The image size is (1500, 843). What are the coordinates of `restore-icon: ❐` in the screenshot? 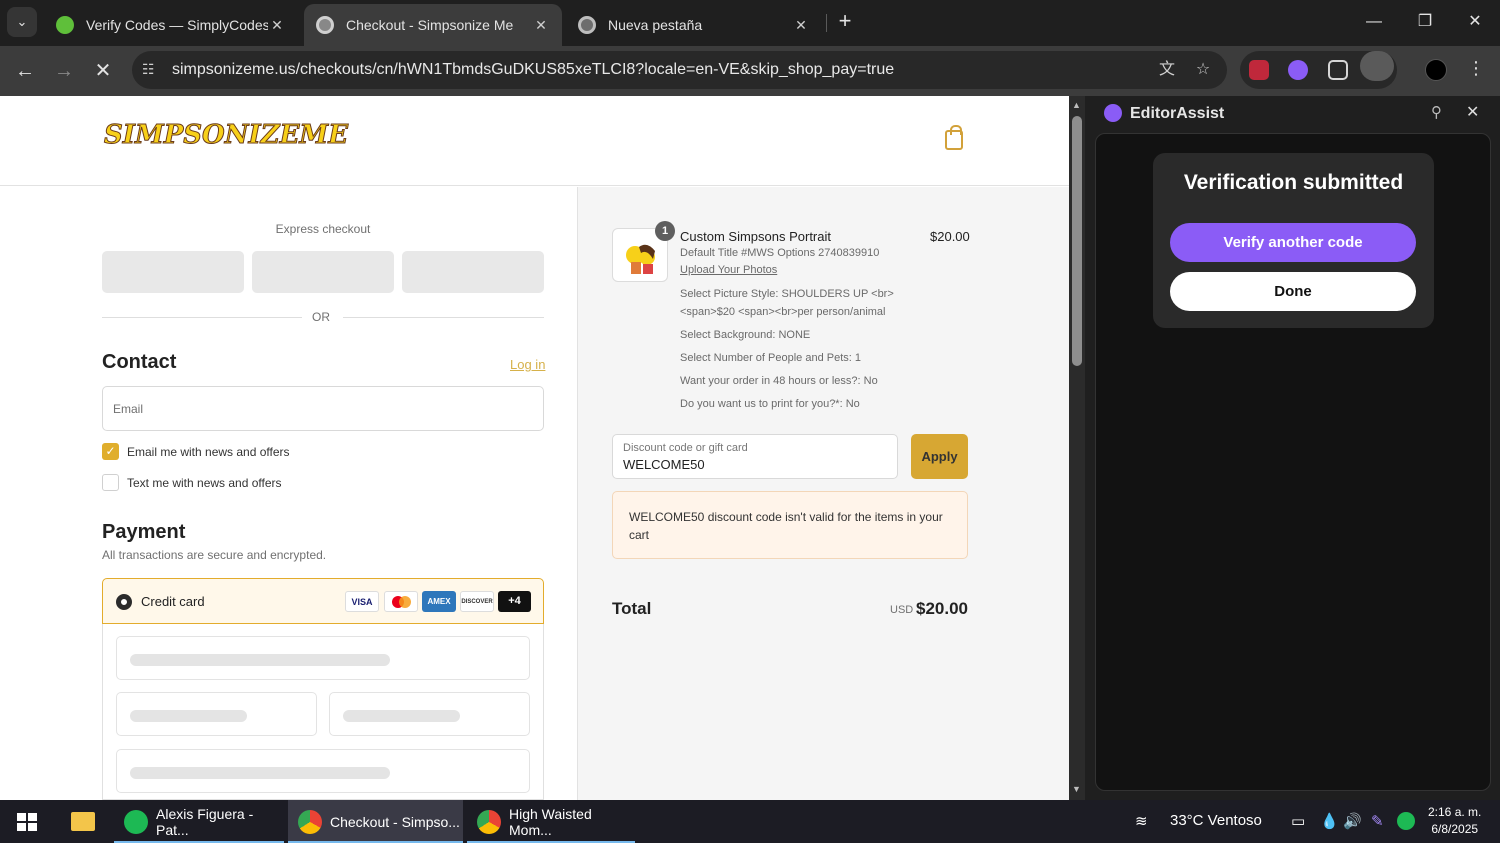 It's located at (1425, 22).